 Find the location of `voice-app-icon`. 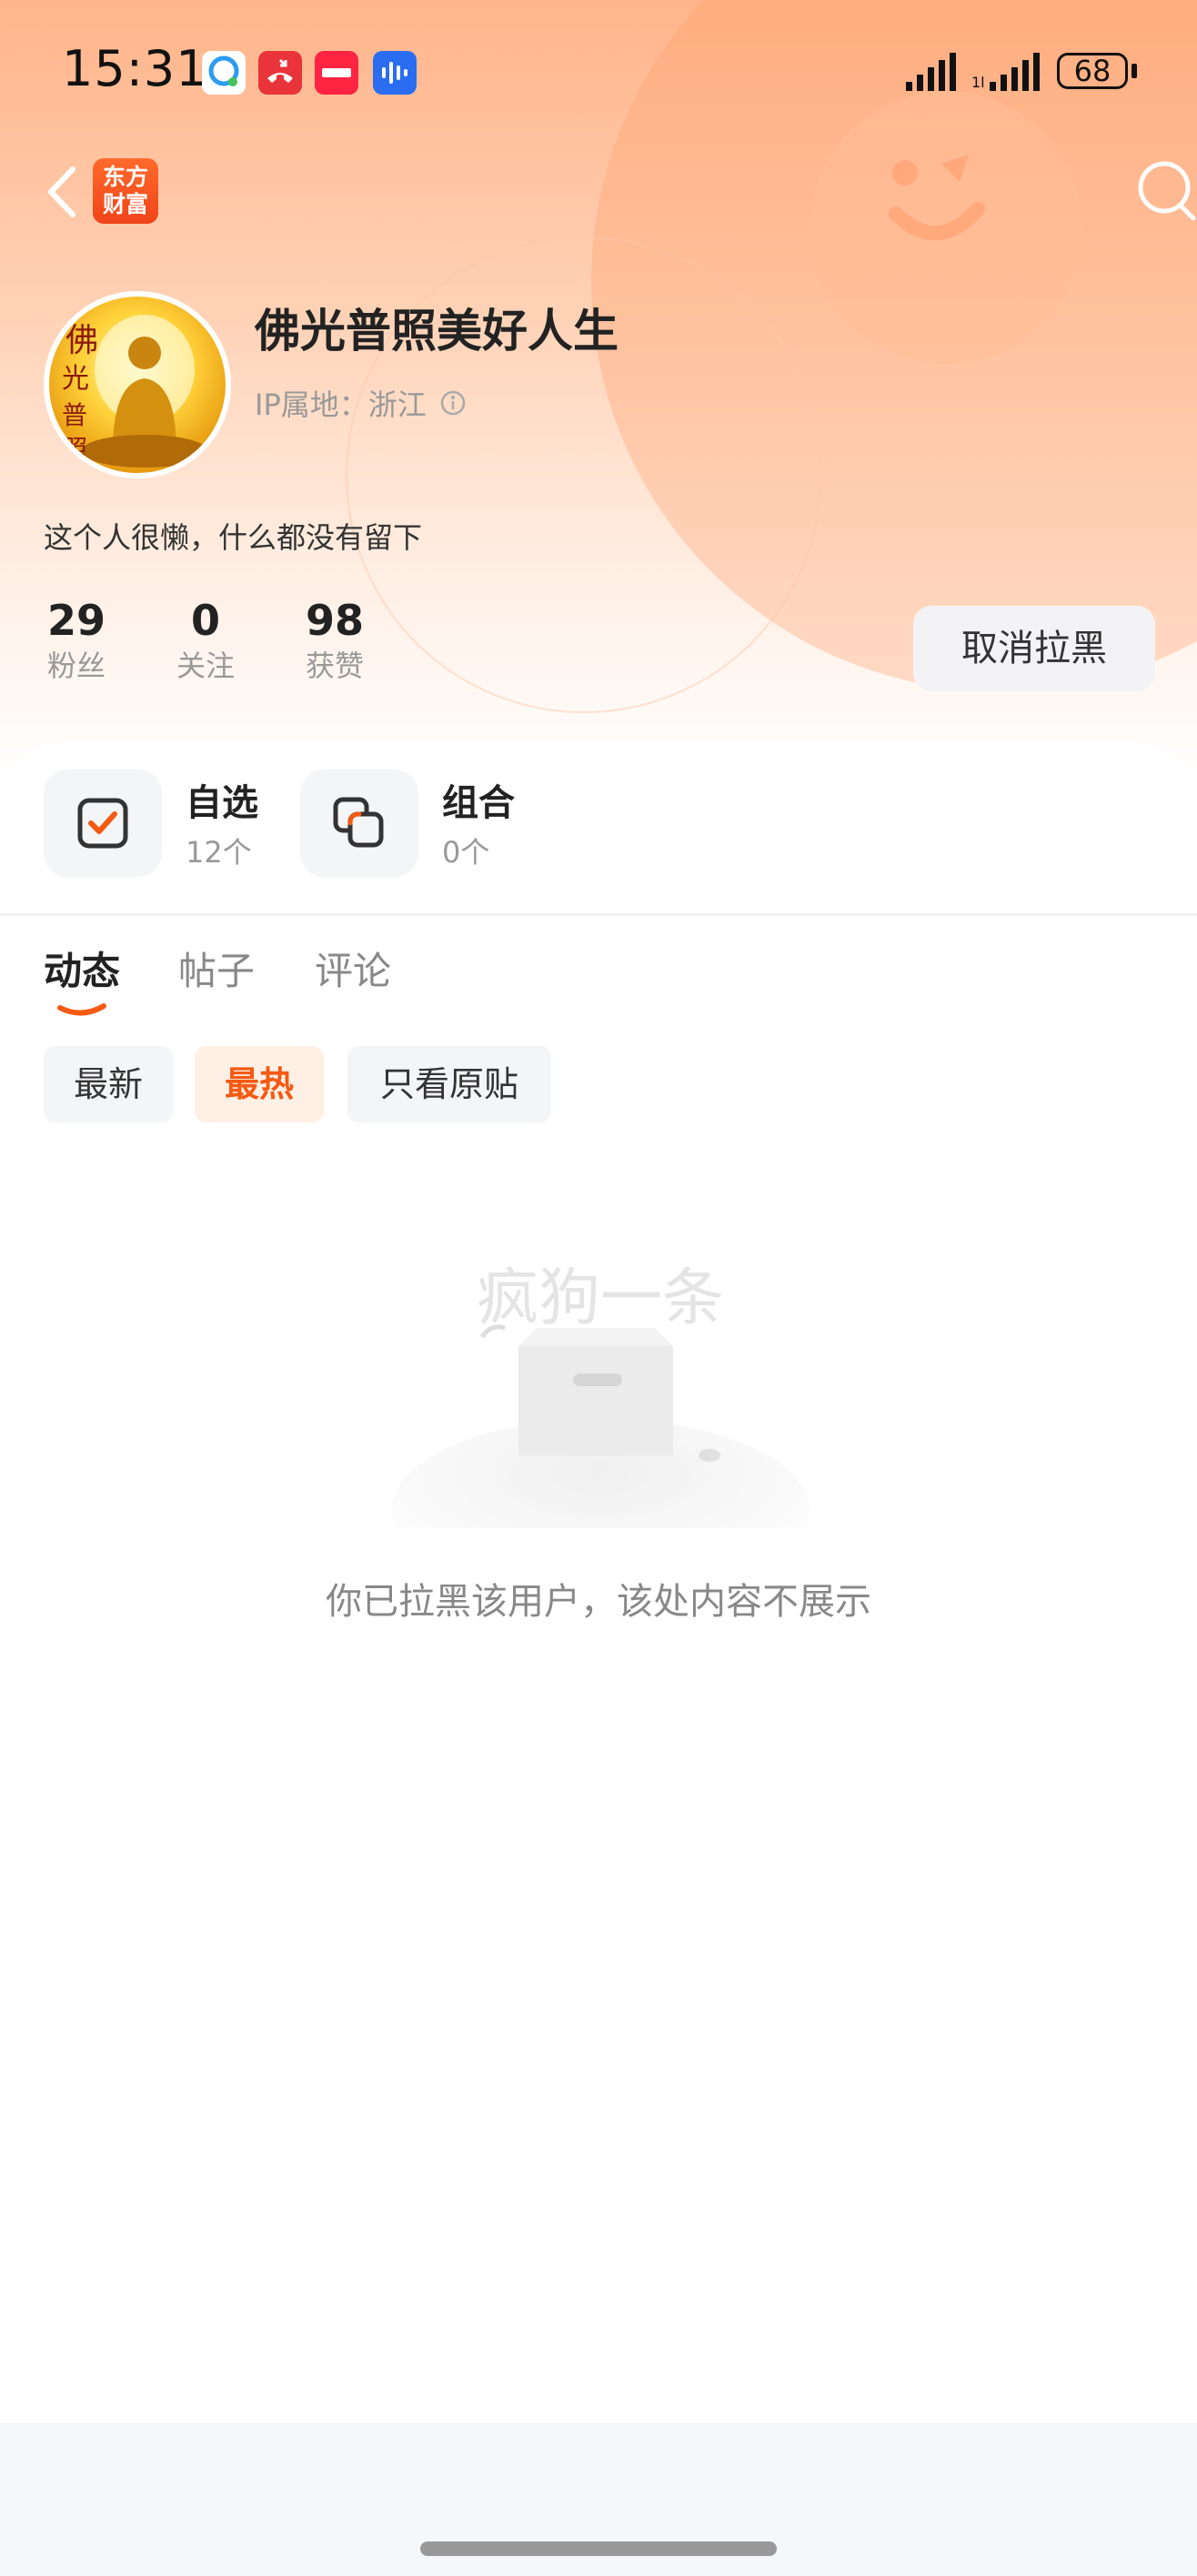

voice-app-icon is located at coordinates (395, 73).